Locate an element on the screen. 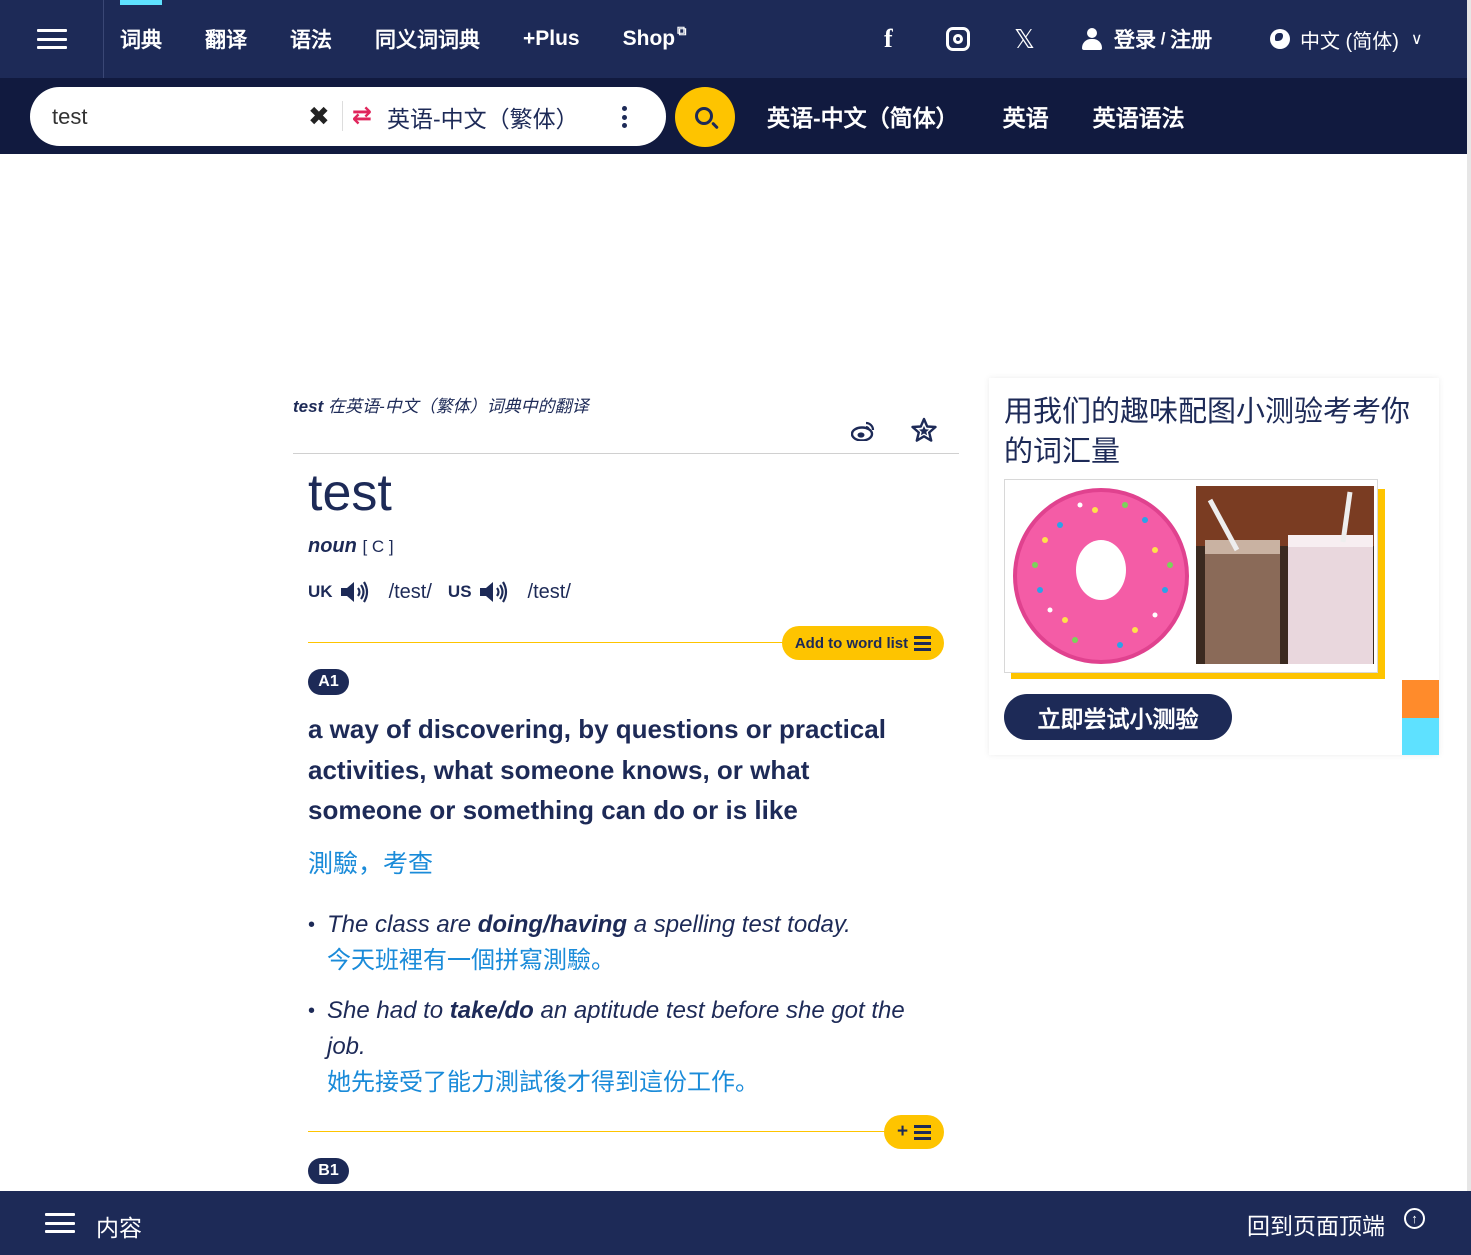  chevron-down-icon: ∨ is located at coordinates (1416, 39).